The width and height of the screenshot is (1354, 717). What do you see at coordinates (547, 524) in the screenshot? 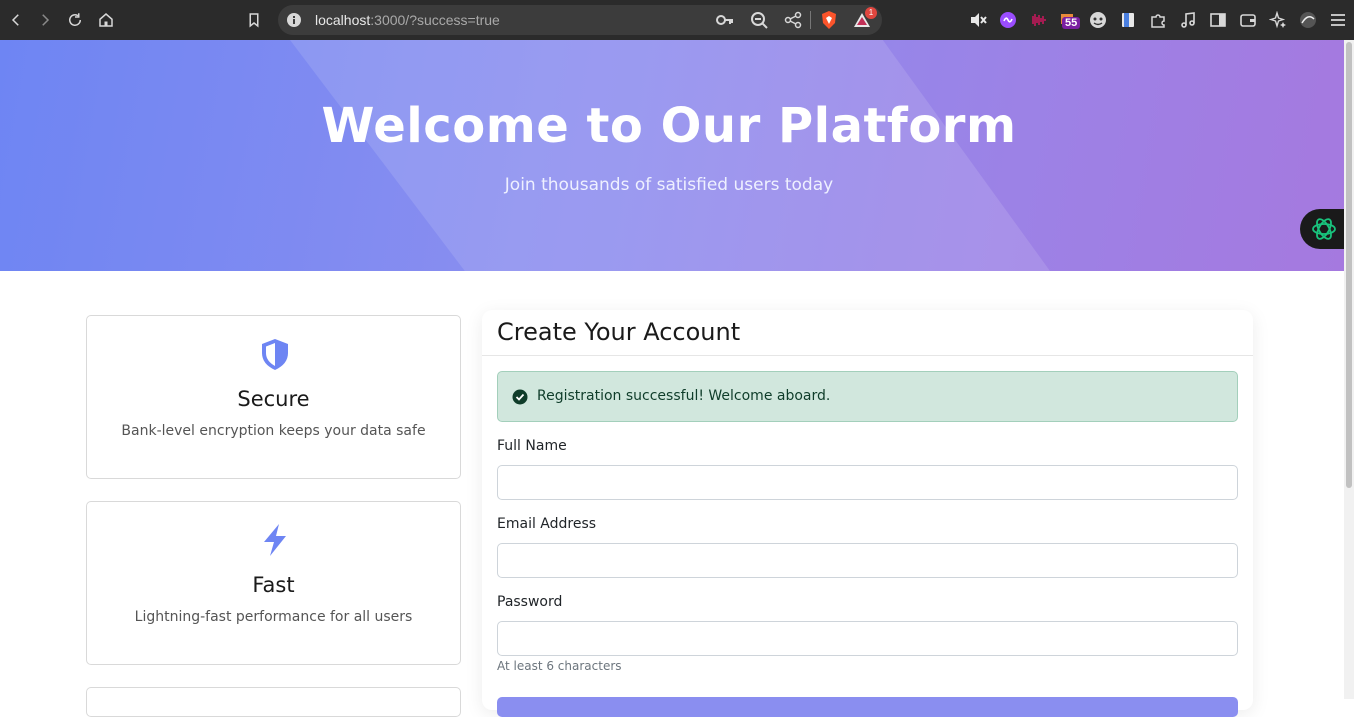
I see `email-label: Email Address` at bounding box center [547, 524].